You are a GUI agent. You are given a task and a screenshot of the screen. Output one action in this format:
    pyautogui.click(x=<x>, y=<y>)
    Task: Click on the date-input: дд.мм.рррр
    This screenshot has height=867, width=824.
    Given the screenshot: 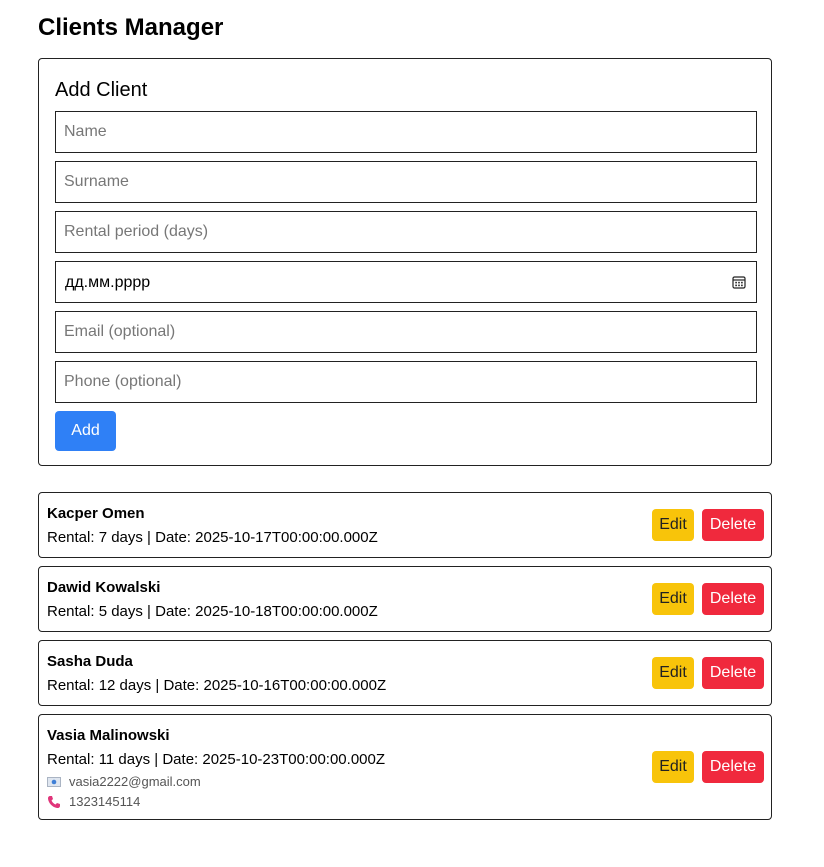 What is the action you would take?
    pyautogui.click(x=406, y=282)
    